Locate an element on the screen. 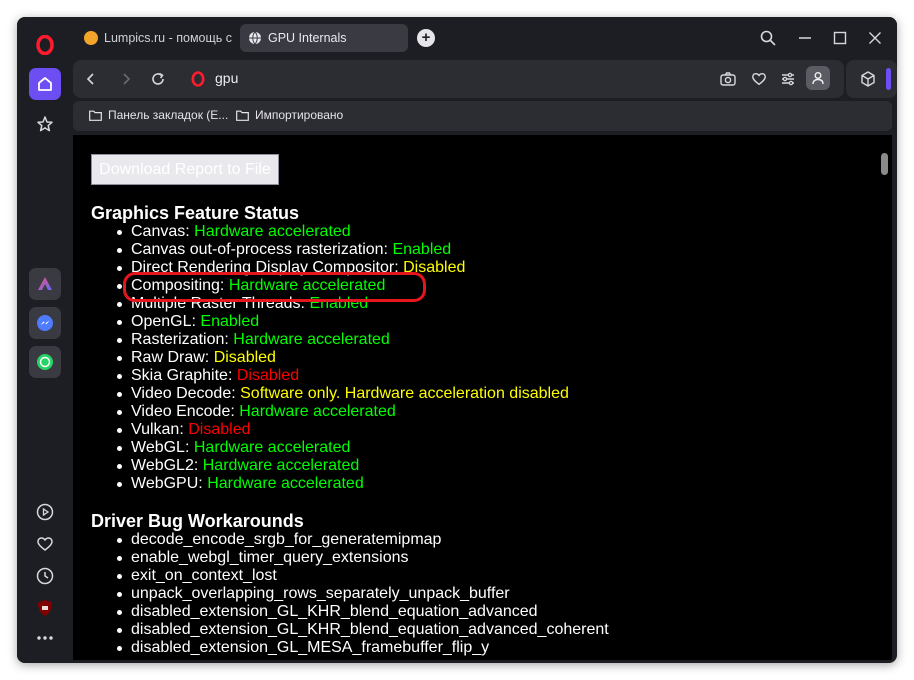 This screenshot has height=680, width=914. url-field: gpu is located at coordinates (226, 78).